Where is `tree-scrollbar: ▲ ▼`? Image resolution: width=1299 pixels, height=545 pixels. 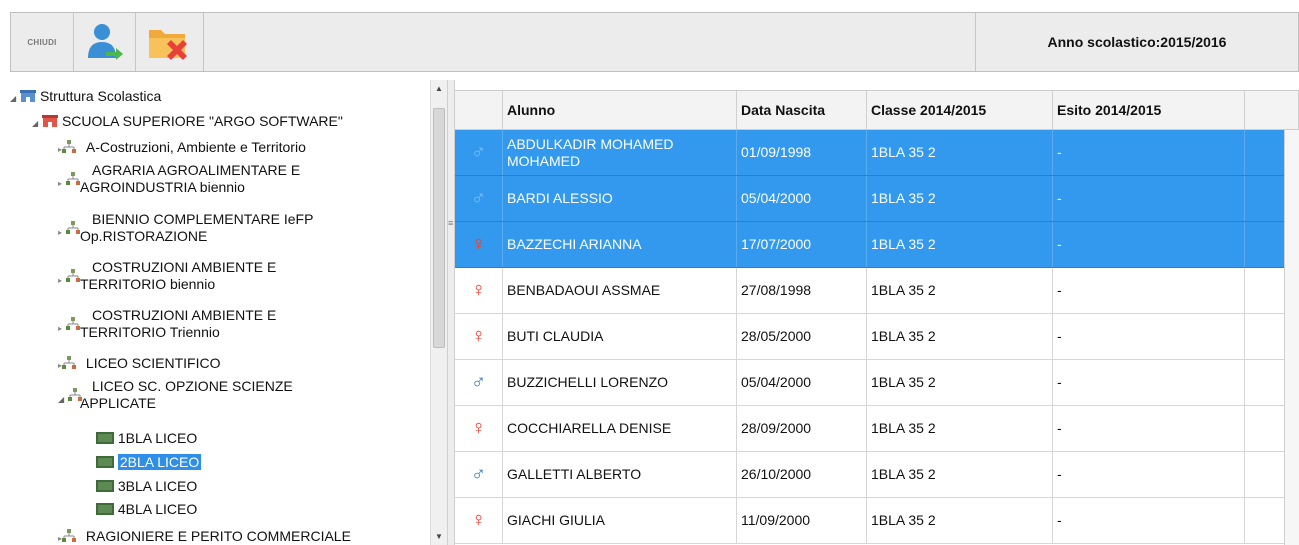 tree-scrollbar: ▲ ▼ is located at coordinates (438, 312).